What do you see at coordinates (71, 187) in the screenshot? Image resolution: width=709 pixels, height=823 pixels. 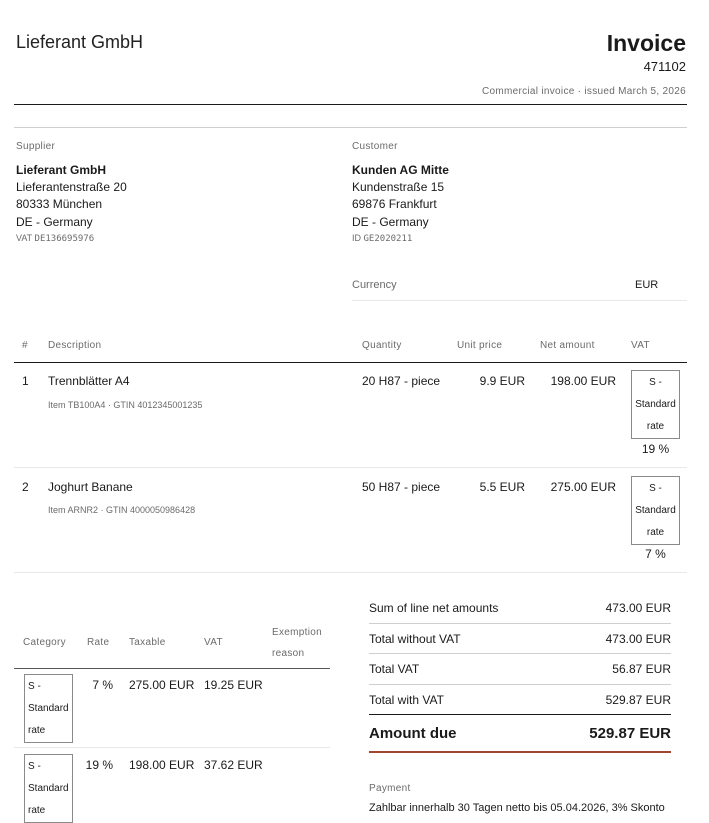 I see `supplier-street: Lieferantenstraße 20` at bounding box center [71, 187].